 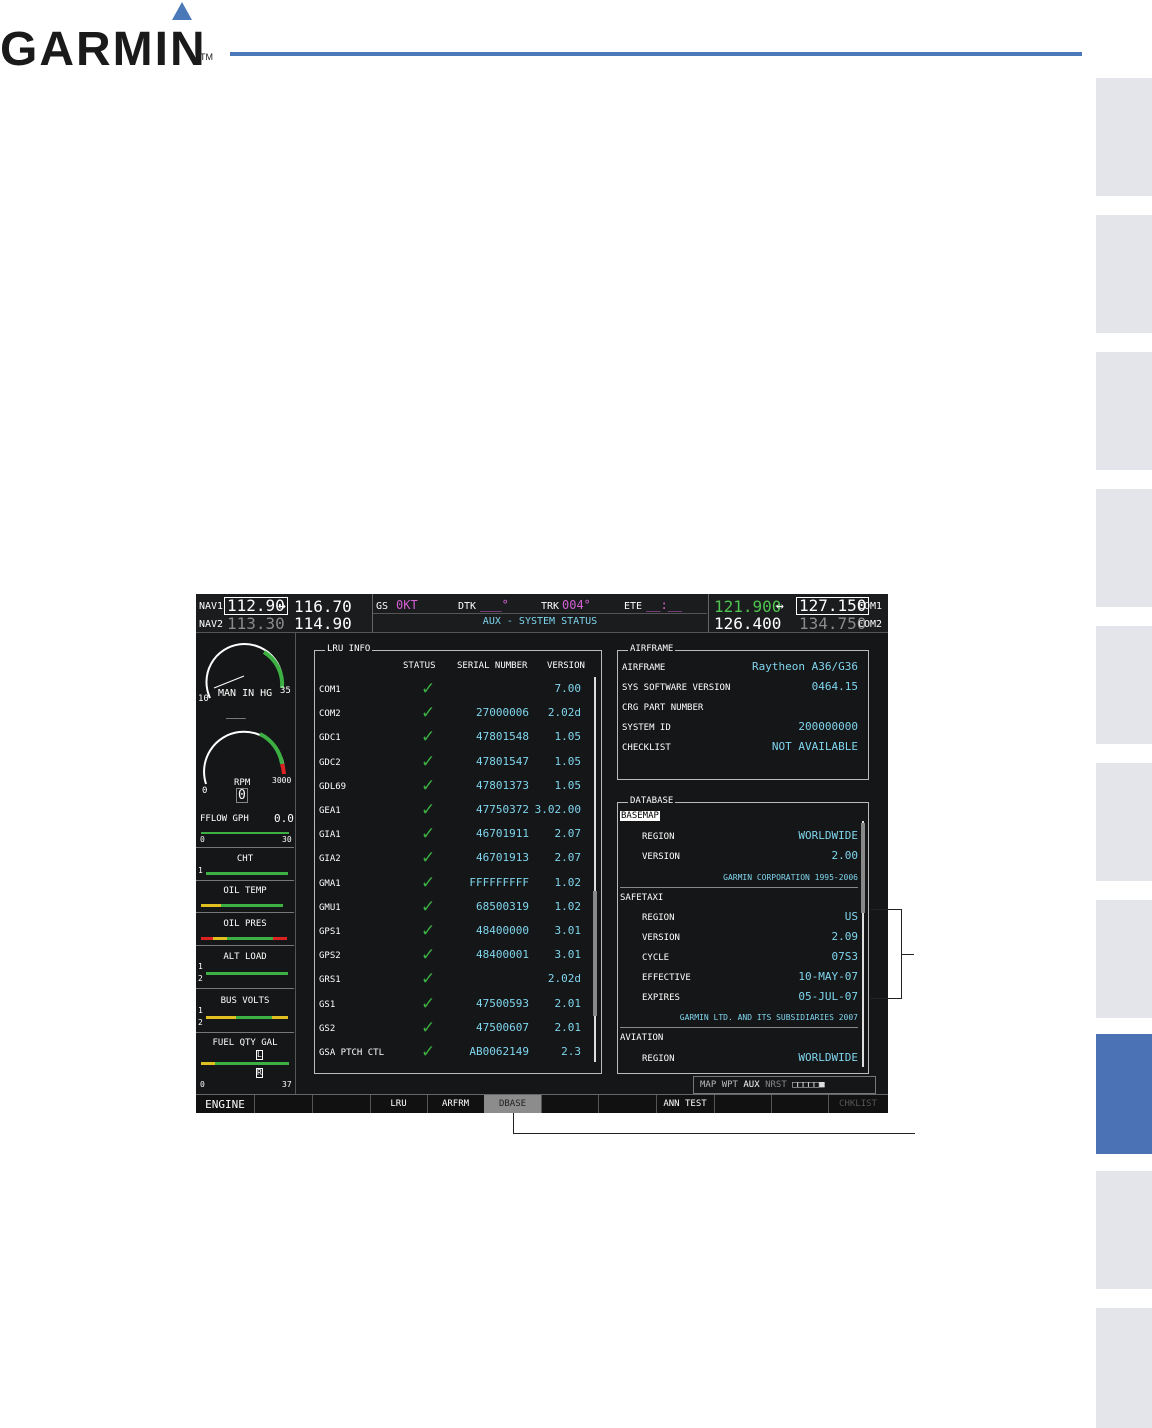 I want to click on lru-row: GRS1 ✓ 2.02d, so click(x=453, y=980).